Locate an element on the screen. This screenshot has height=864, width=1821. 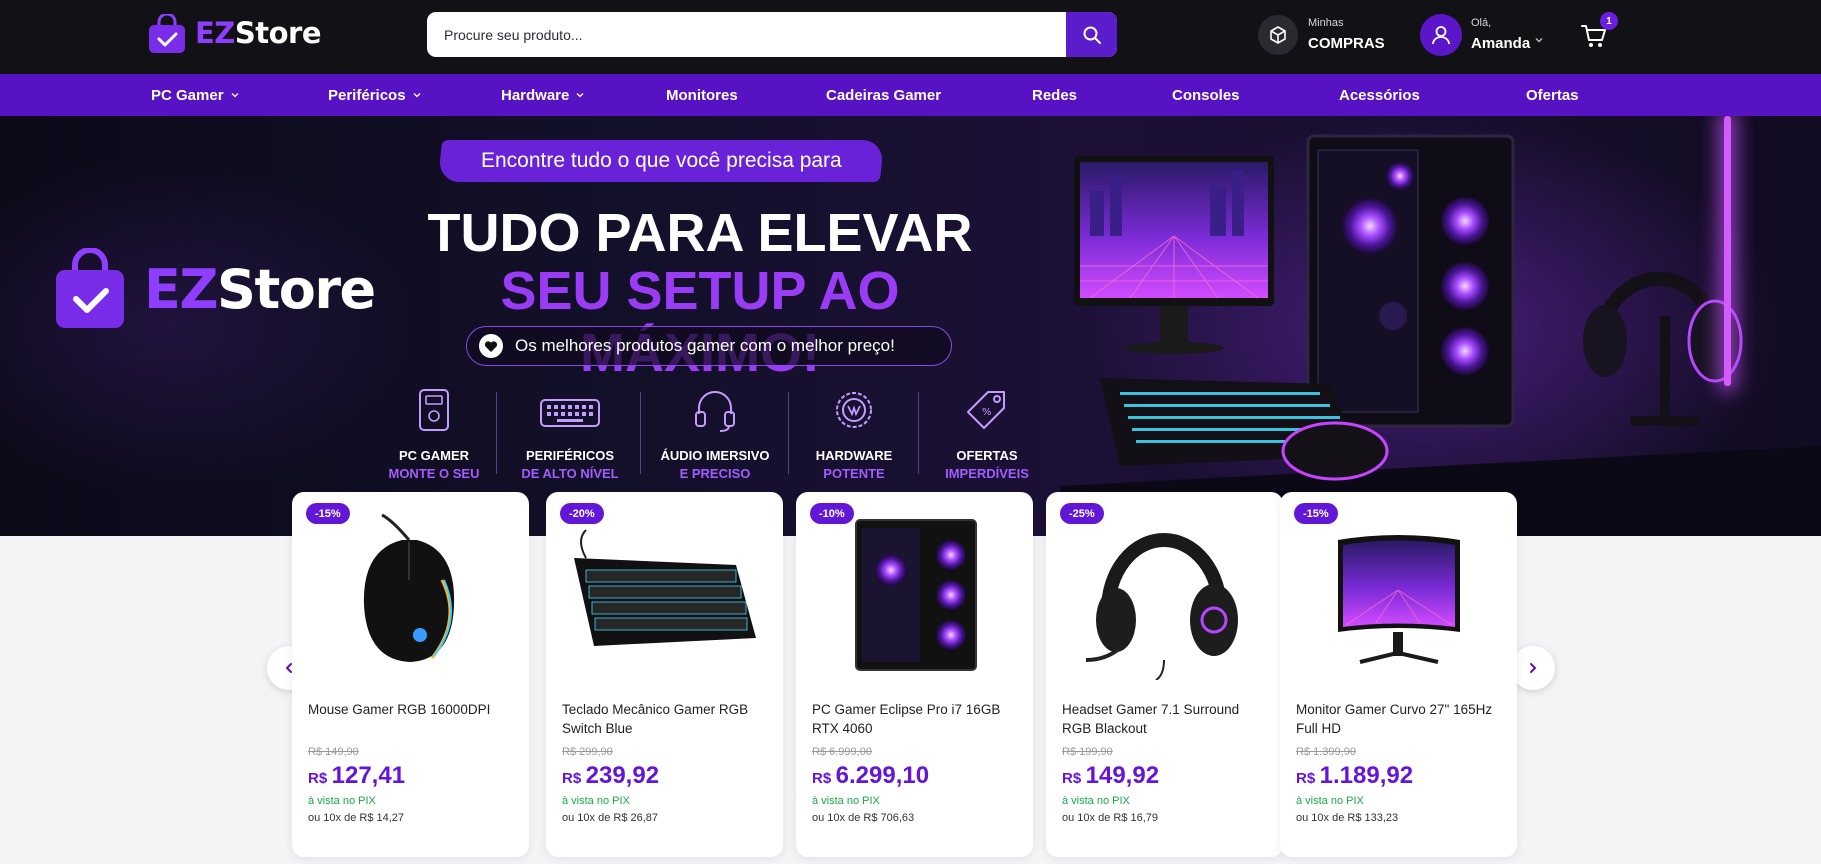
product-old-price: R$ 199,90 is located at coordinates (1087, 752).